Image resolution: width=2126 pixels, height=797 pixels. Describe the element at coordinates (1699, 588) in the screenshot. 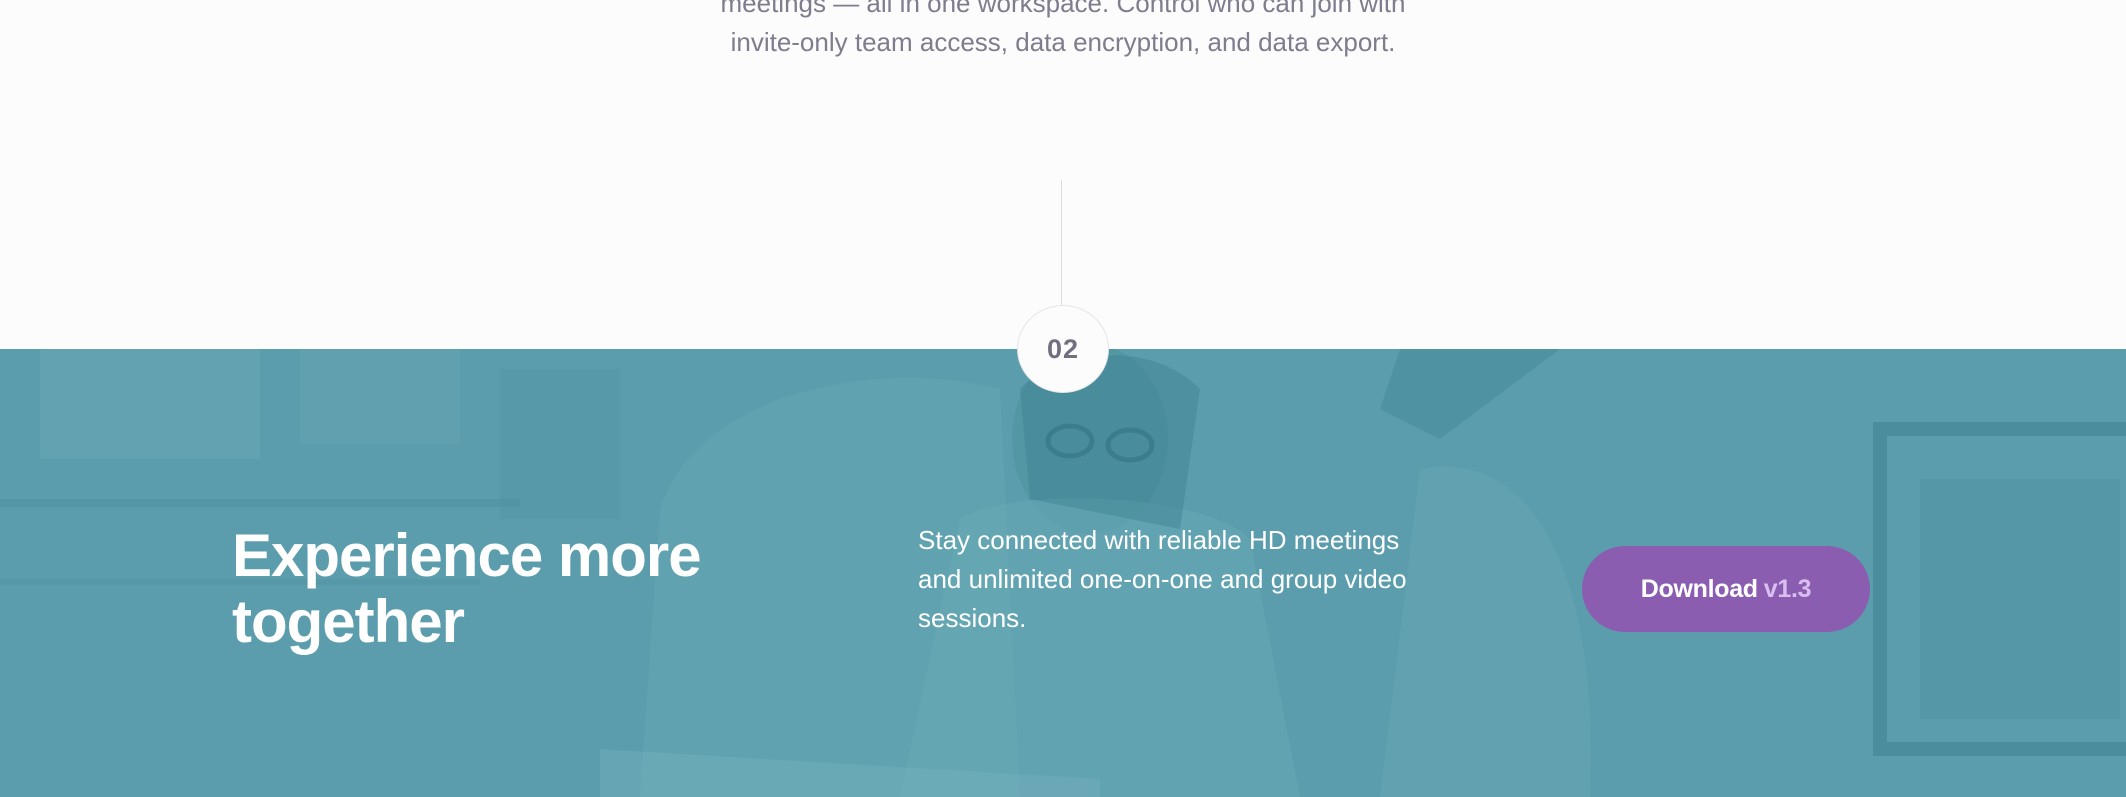

I see `download-button-label: Download` at that location.